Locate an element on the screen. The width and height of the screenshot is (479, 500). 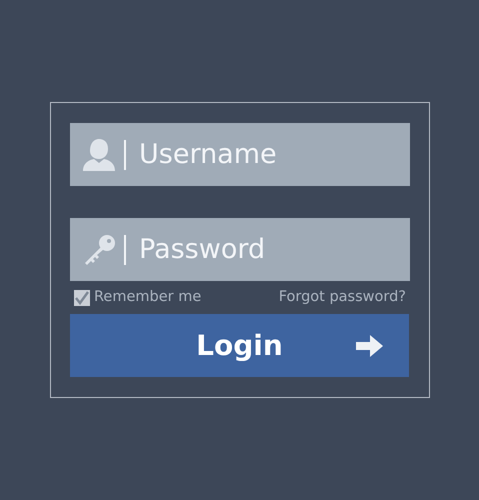
password-field: Password is located at coordinates (240, 249).